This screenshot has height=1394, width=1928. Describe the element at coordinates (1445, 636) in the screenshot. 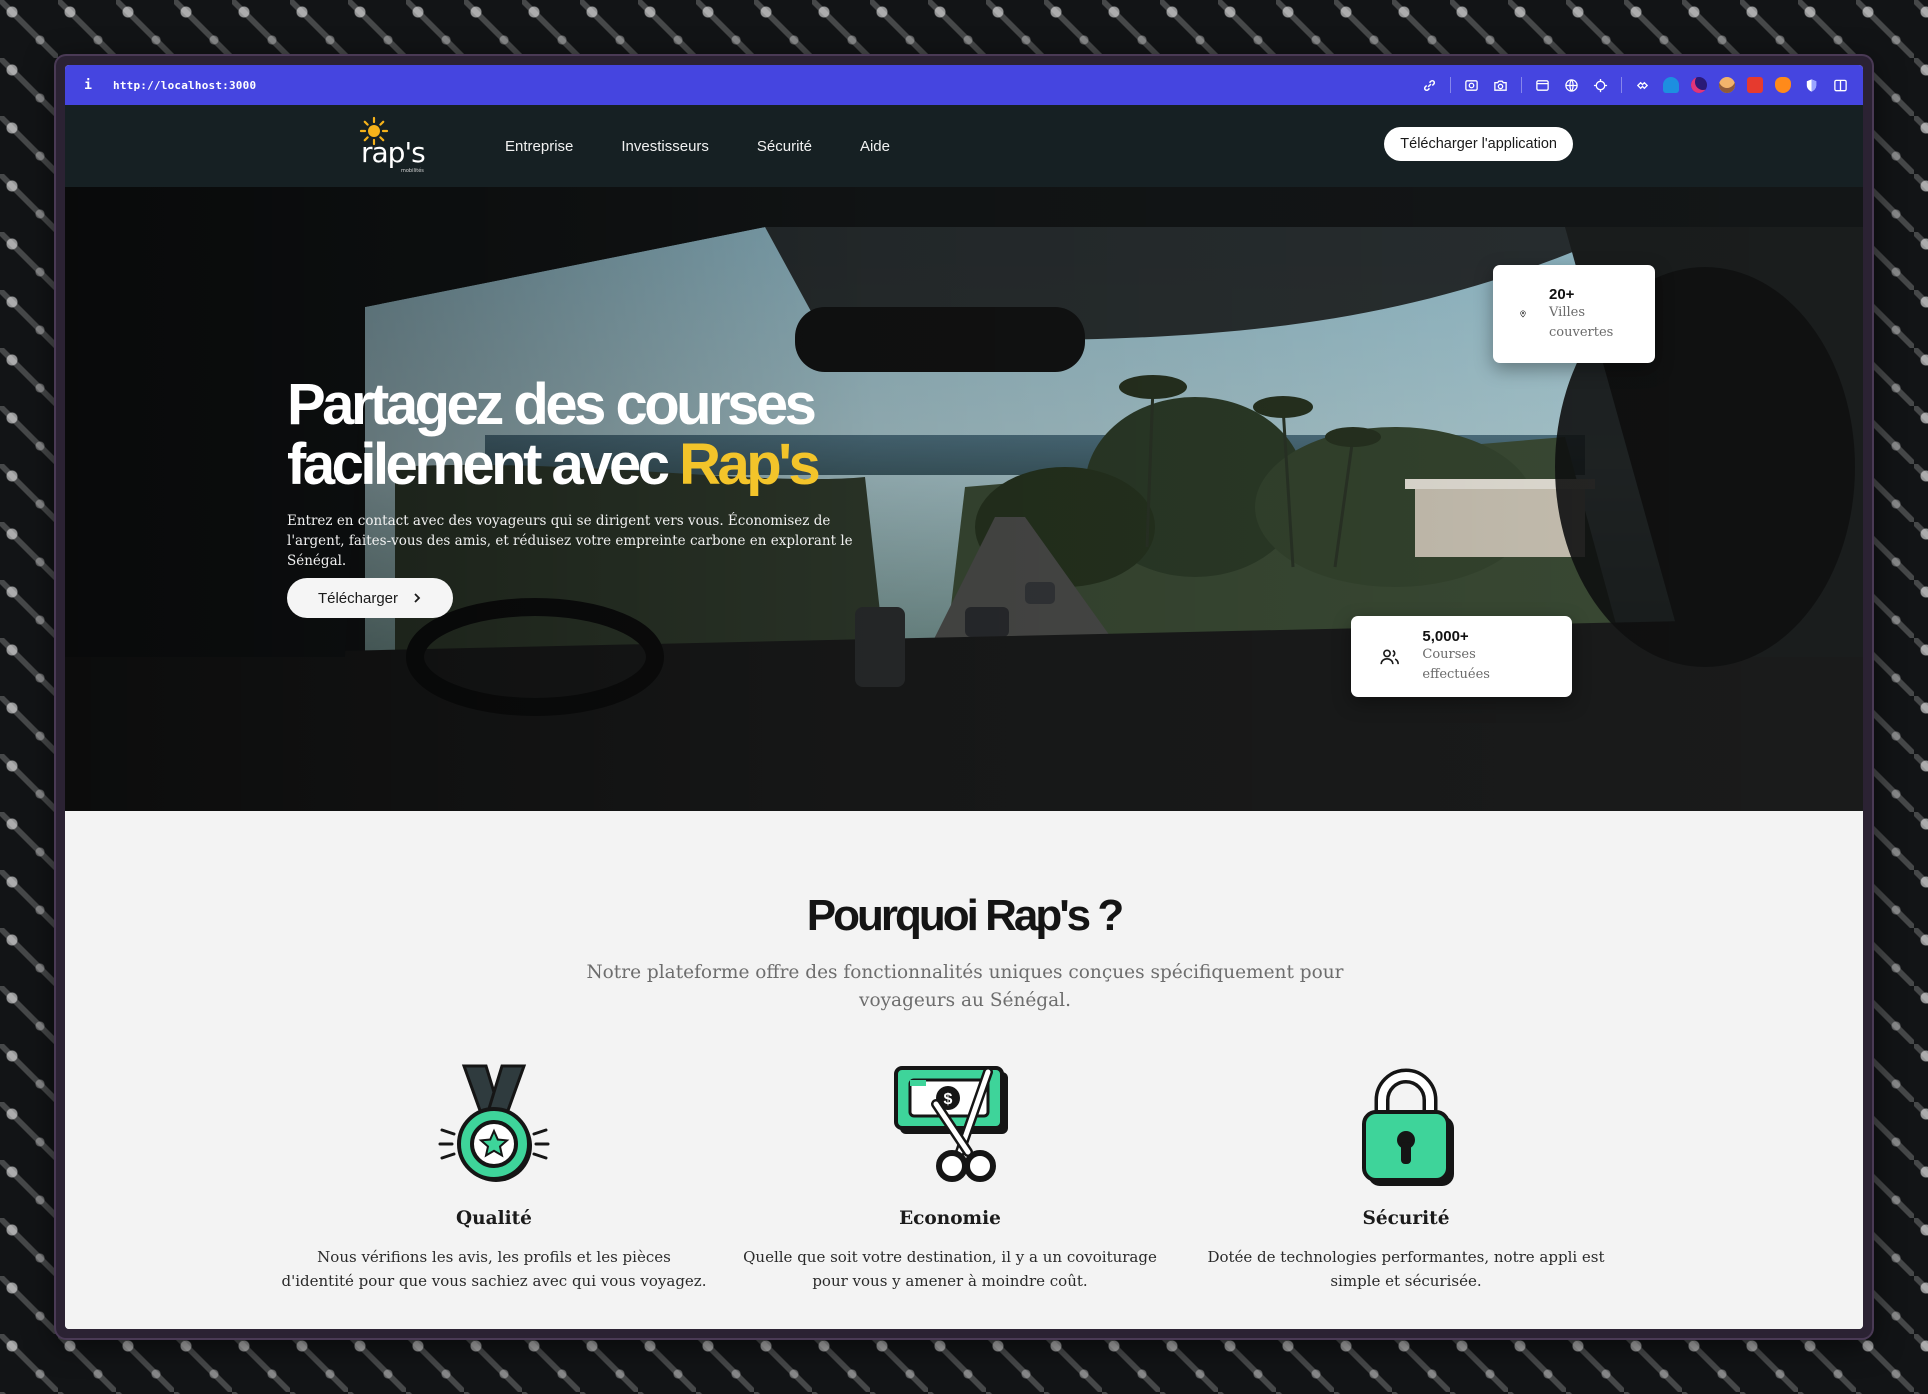

I see `stat-rides-value: 5,000+` at that location.